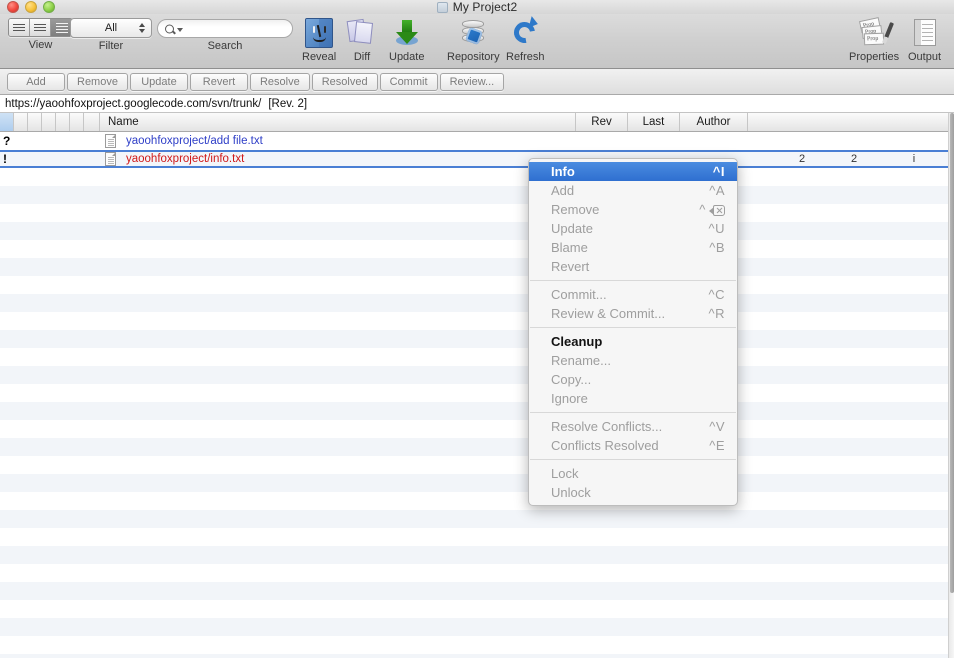  What do you see at coordinates (572, 228) in the screenshot?
I see `menu-item-label: Update` at bounding box center [572, 228].